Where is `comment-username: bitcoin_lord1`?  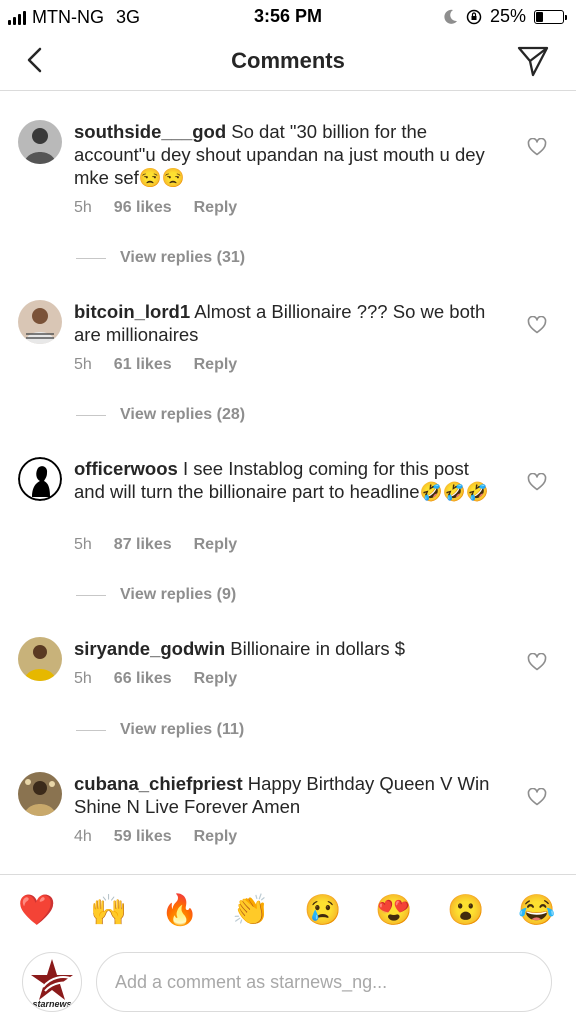
comment-username: bitcoin_lord1 is located at coordinates (132, 311).